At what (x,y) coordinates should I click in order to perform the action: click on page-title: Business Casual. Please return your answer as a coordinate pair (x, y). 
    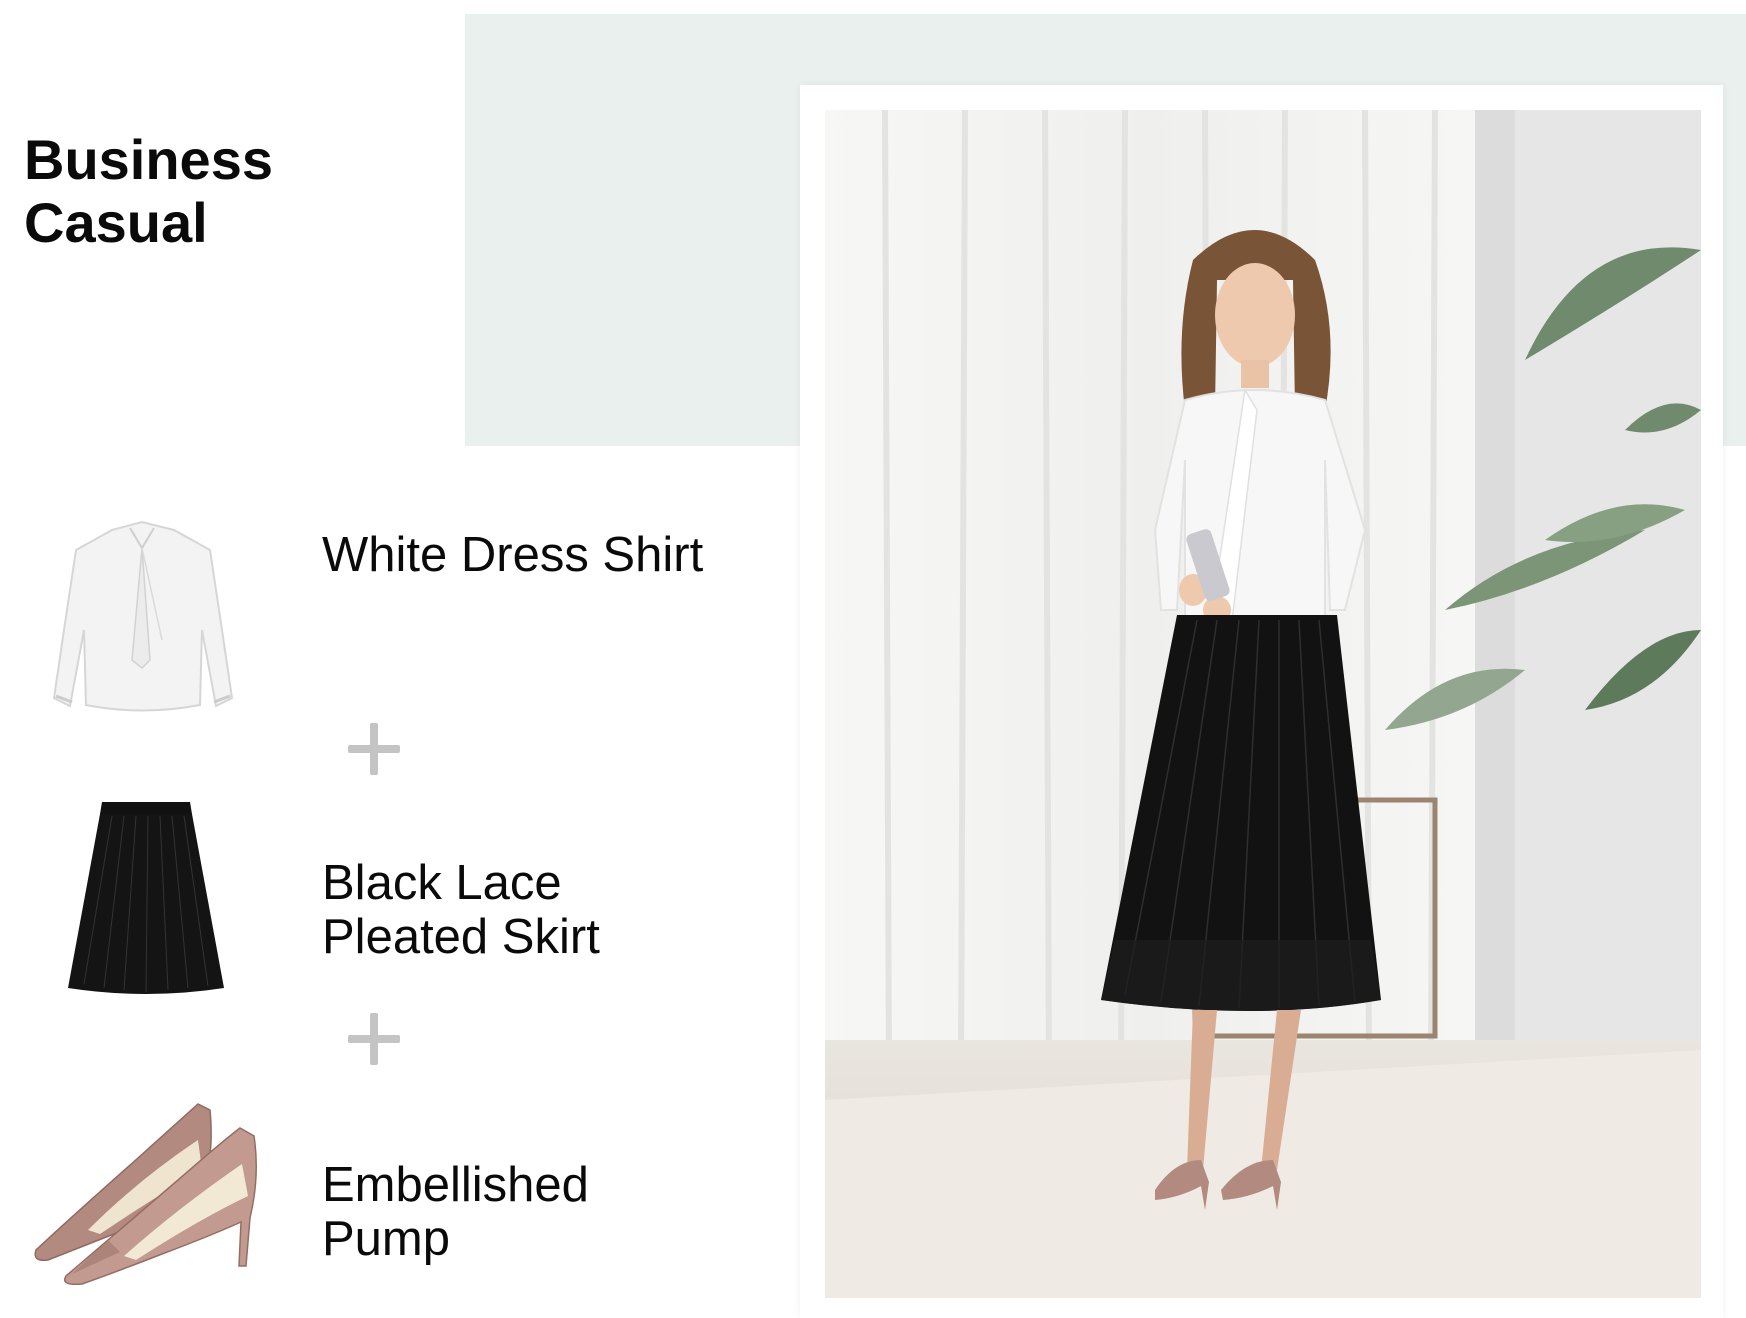
    Looking at the image, I should click on (148, 191).